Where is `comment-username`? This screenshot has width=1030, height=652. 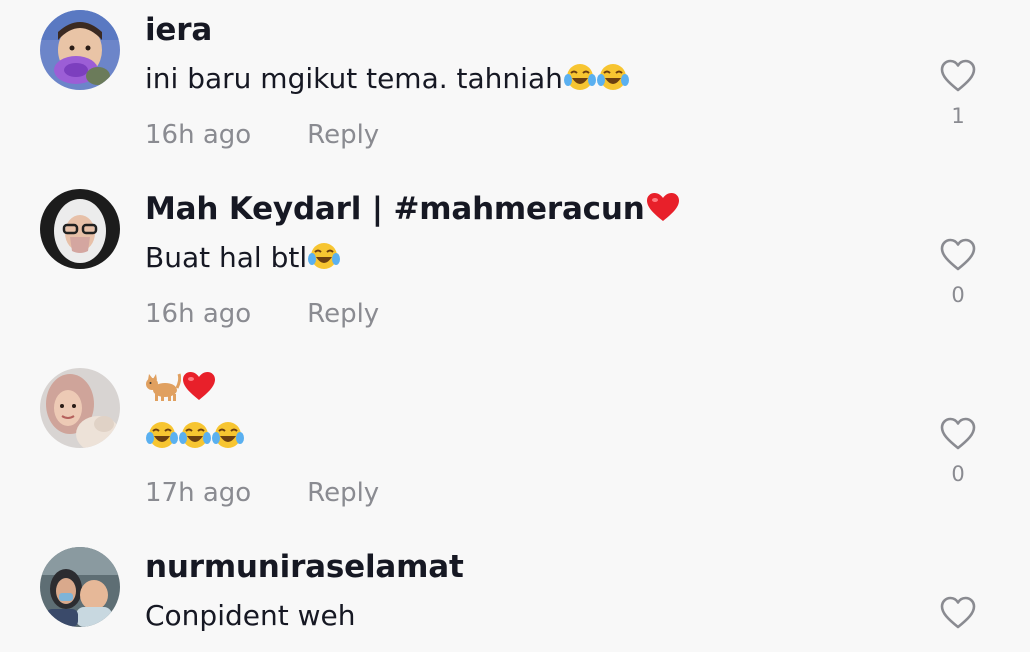 comment-username is located at coordinates (181, 390).